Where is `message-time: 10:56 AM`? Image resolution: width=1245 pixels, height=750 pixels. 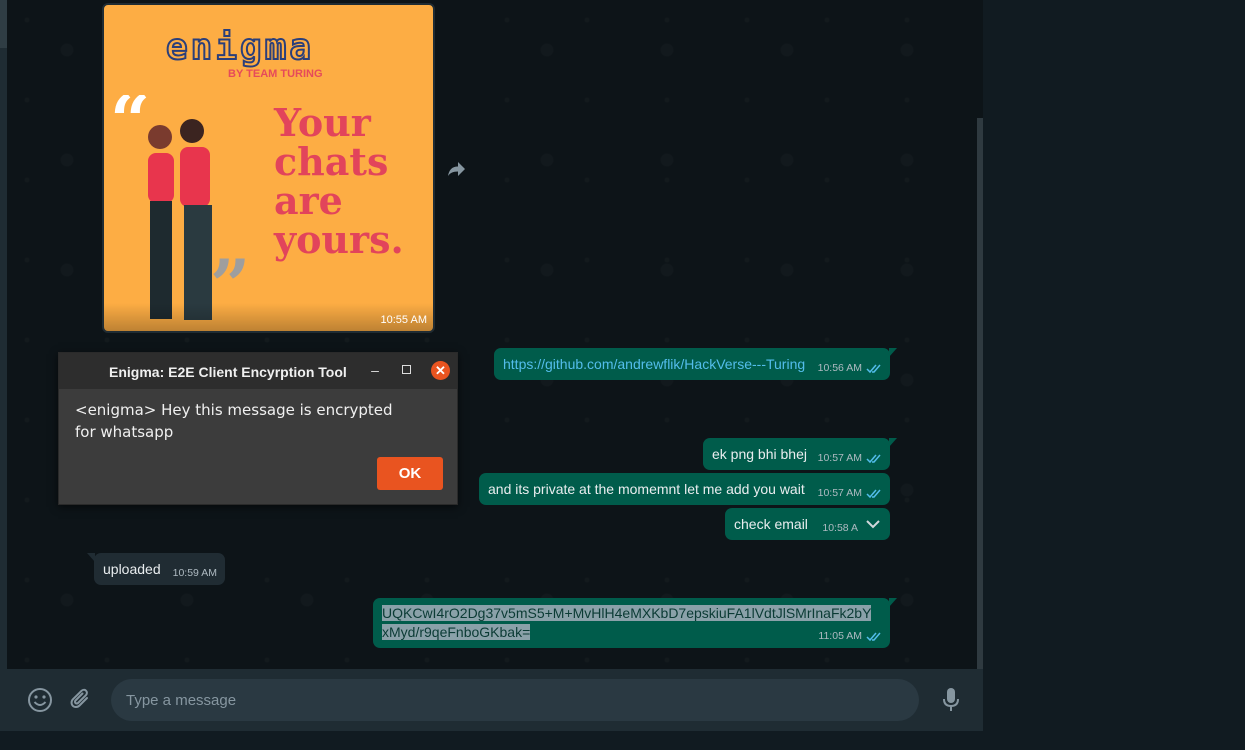 message-time: 10:56 AM is located at coordinates (839, 368).